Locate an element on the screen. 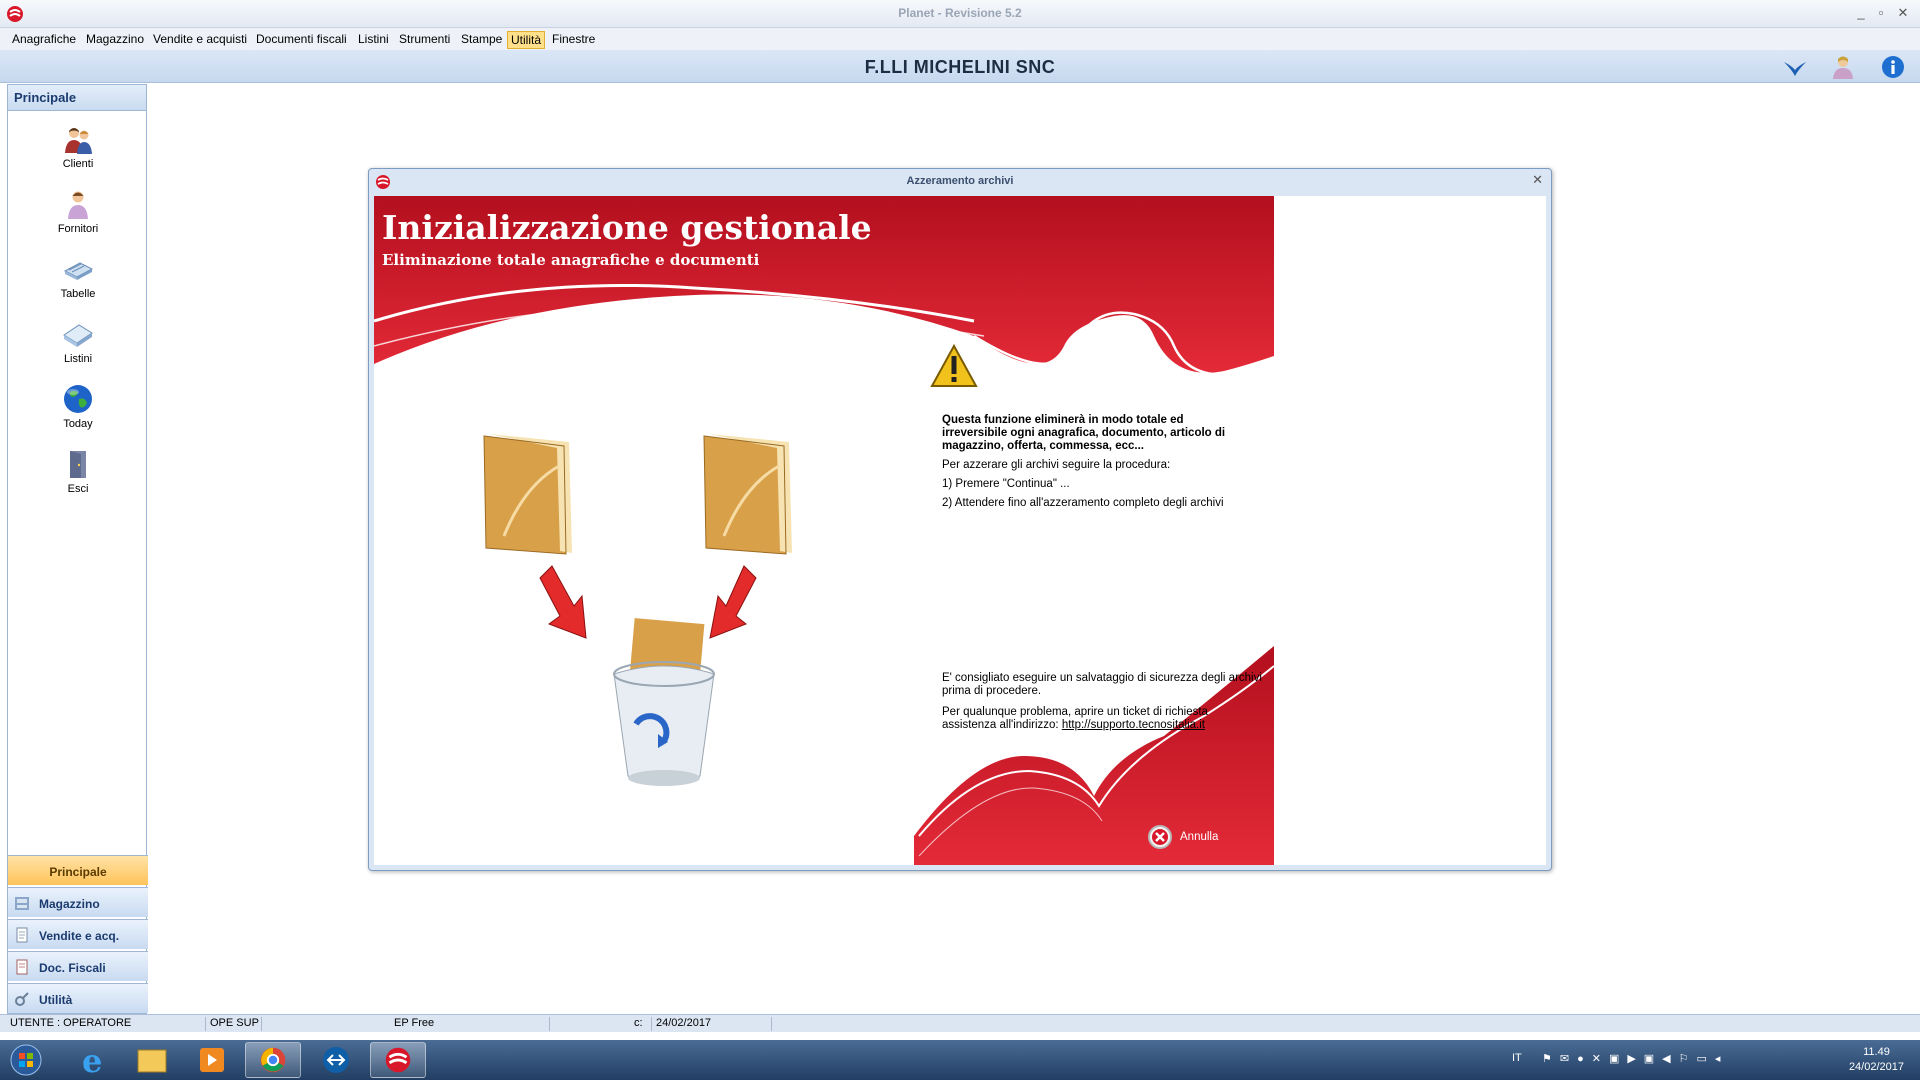 The height and width of the screenshot is (1080, 1920). internet-explorer-icon: e is located at coordinates (92, 1060).